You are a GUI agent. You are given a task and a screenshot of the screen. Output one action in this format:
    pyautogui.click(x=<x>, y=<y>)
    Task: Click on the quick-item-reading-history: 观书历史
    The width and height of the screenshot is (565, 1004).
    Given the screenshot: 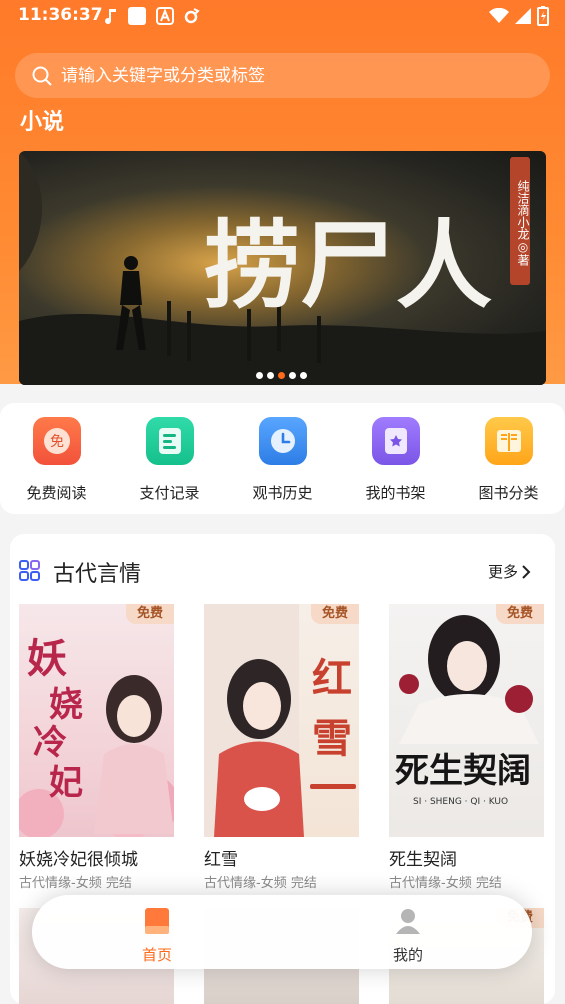 What is the action you would take?
    pyautogui.click(x=282, y=460)
    